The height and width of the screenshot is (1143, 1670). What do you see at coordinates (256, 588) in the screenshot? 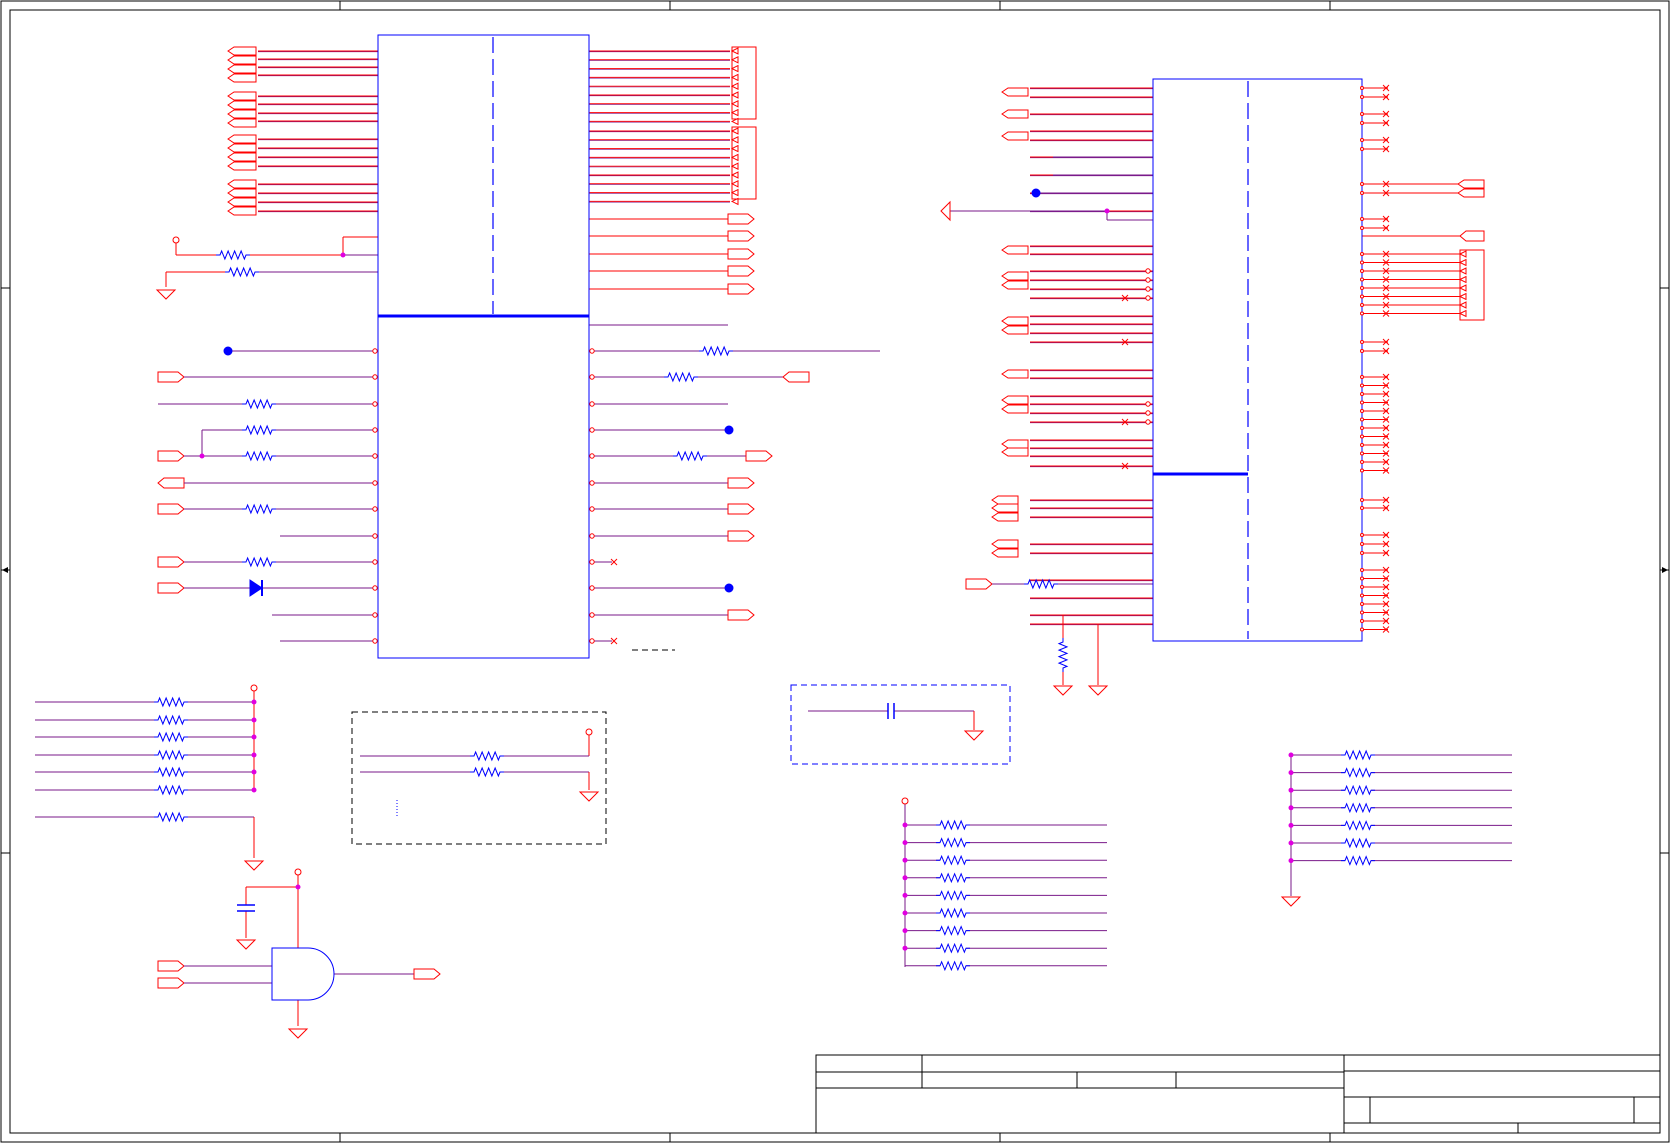
I see `diode-icon` at bounding box center [256, 588].